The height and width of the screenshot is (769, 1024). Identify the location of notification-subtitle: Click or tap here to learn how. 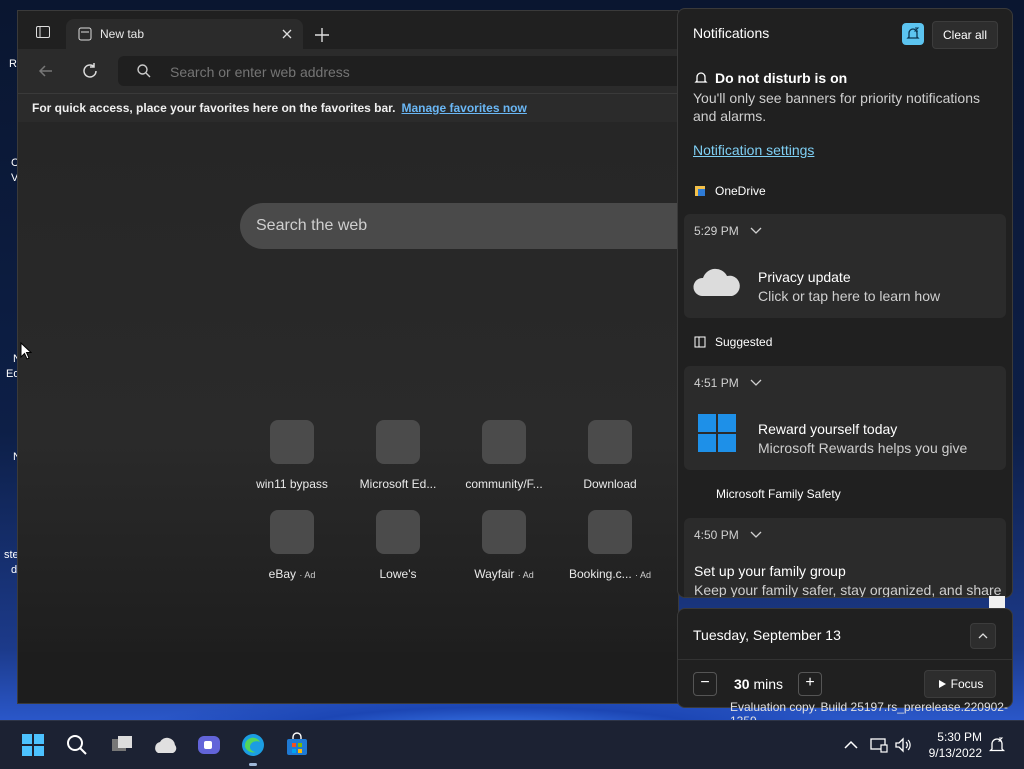
(849, 296).